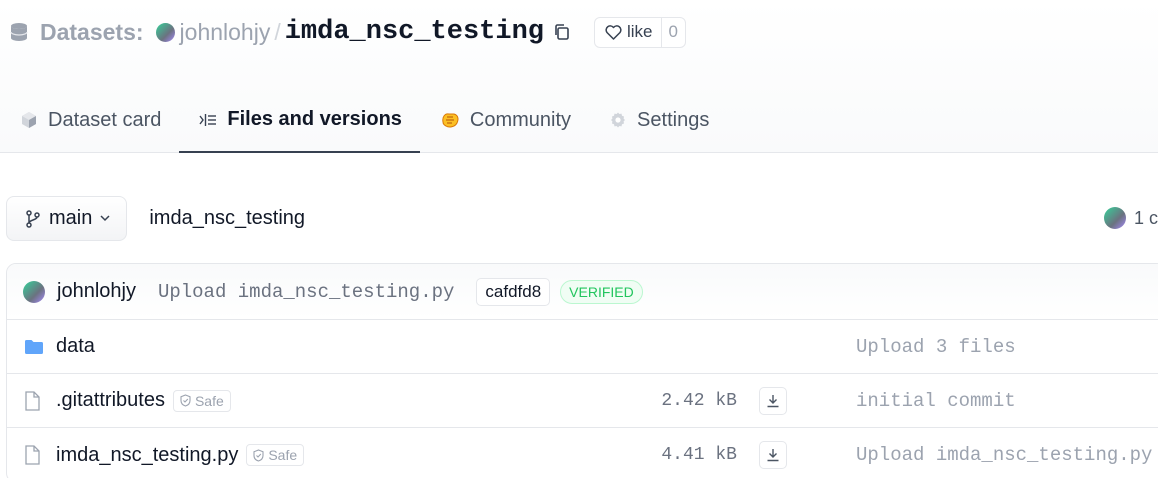 The height and width of the screenshot is (478, 1158). What do you see at coordinates (34, 346) in the screenshot?
I see `folder-icon` at bounding box center [34, 346].